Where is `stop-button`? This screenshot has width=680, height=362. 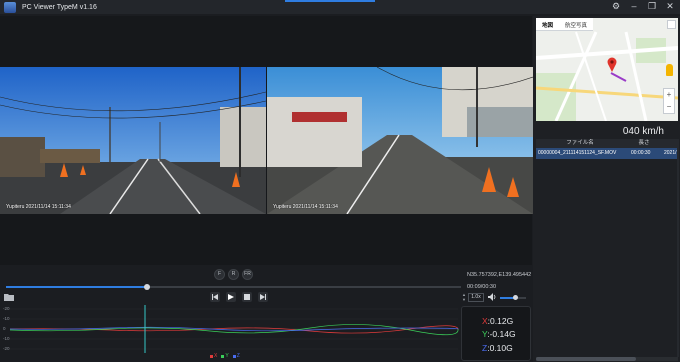 stop-button is located at coordinates (247, 297).